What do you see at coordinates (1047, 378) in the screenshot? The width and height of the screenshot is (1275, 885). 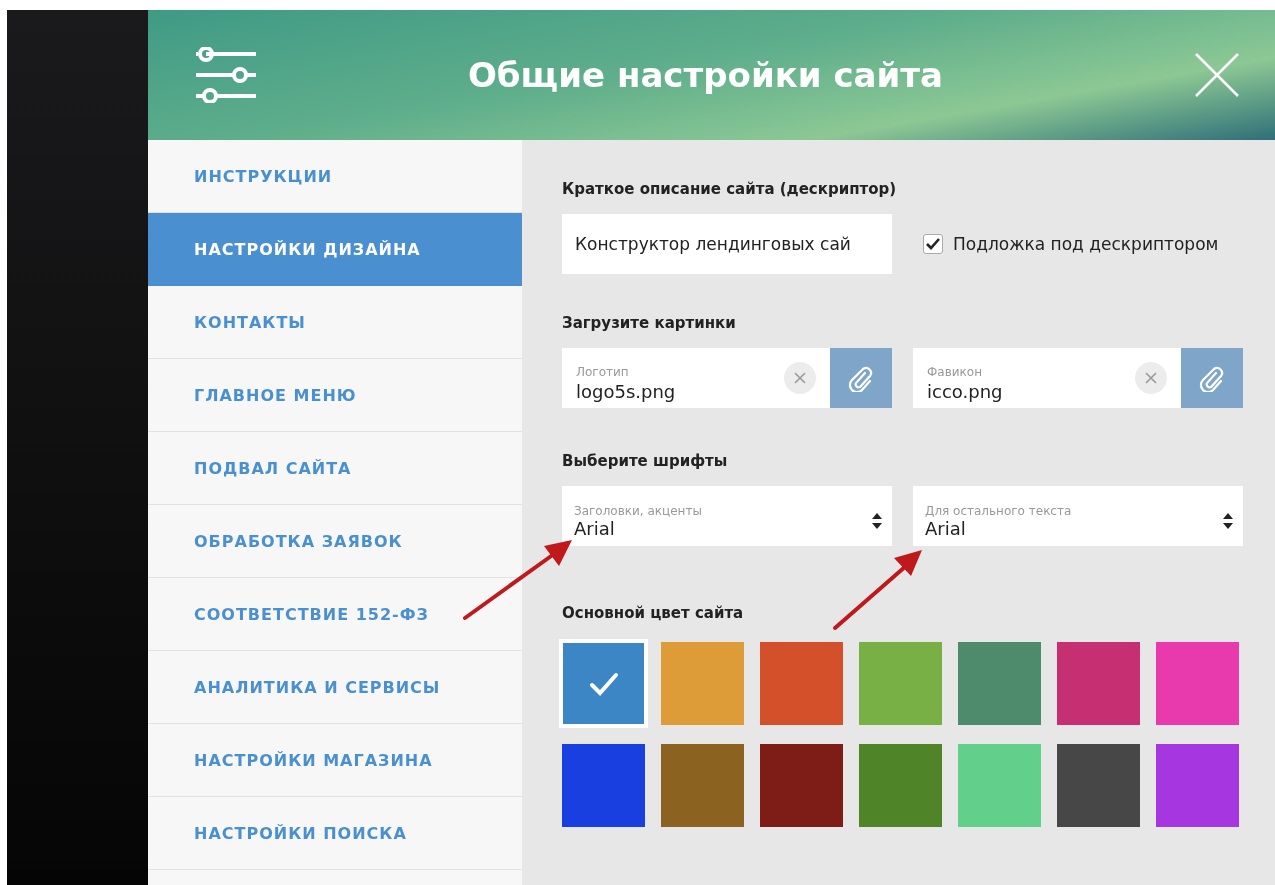 I see `upload-field: Фавикон icco.png` at bounding box center [1047, 378].